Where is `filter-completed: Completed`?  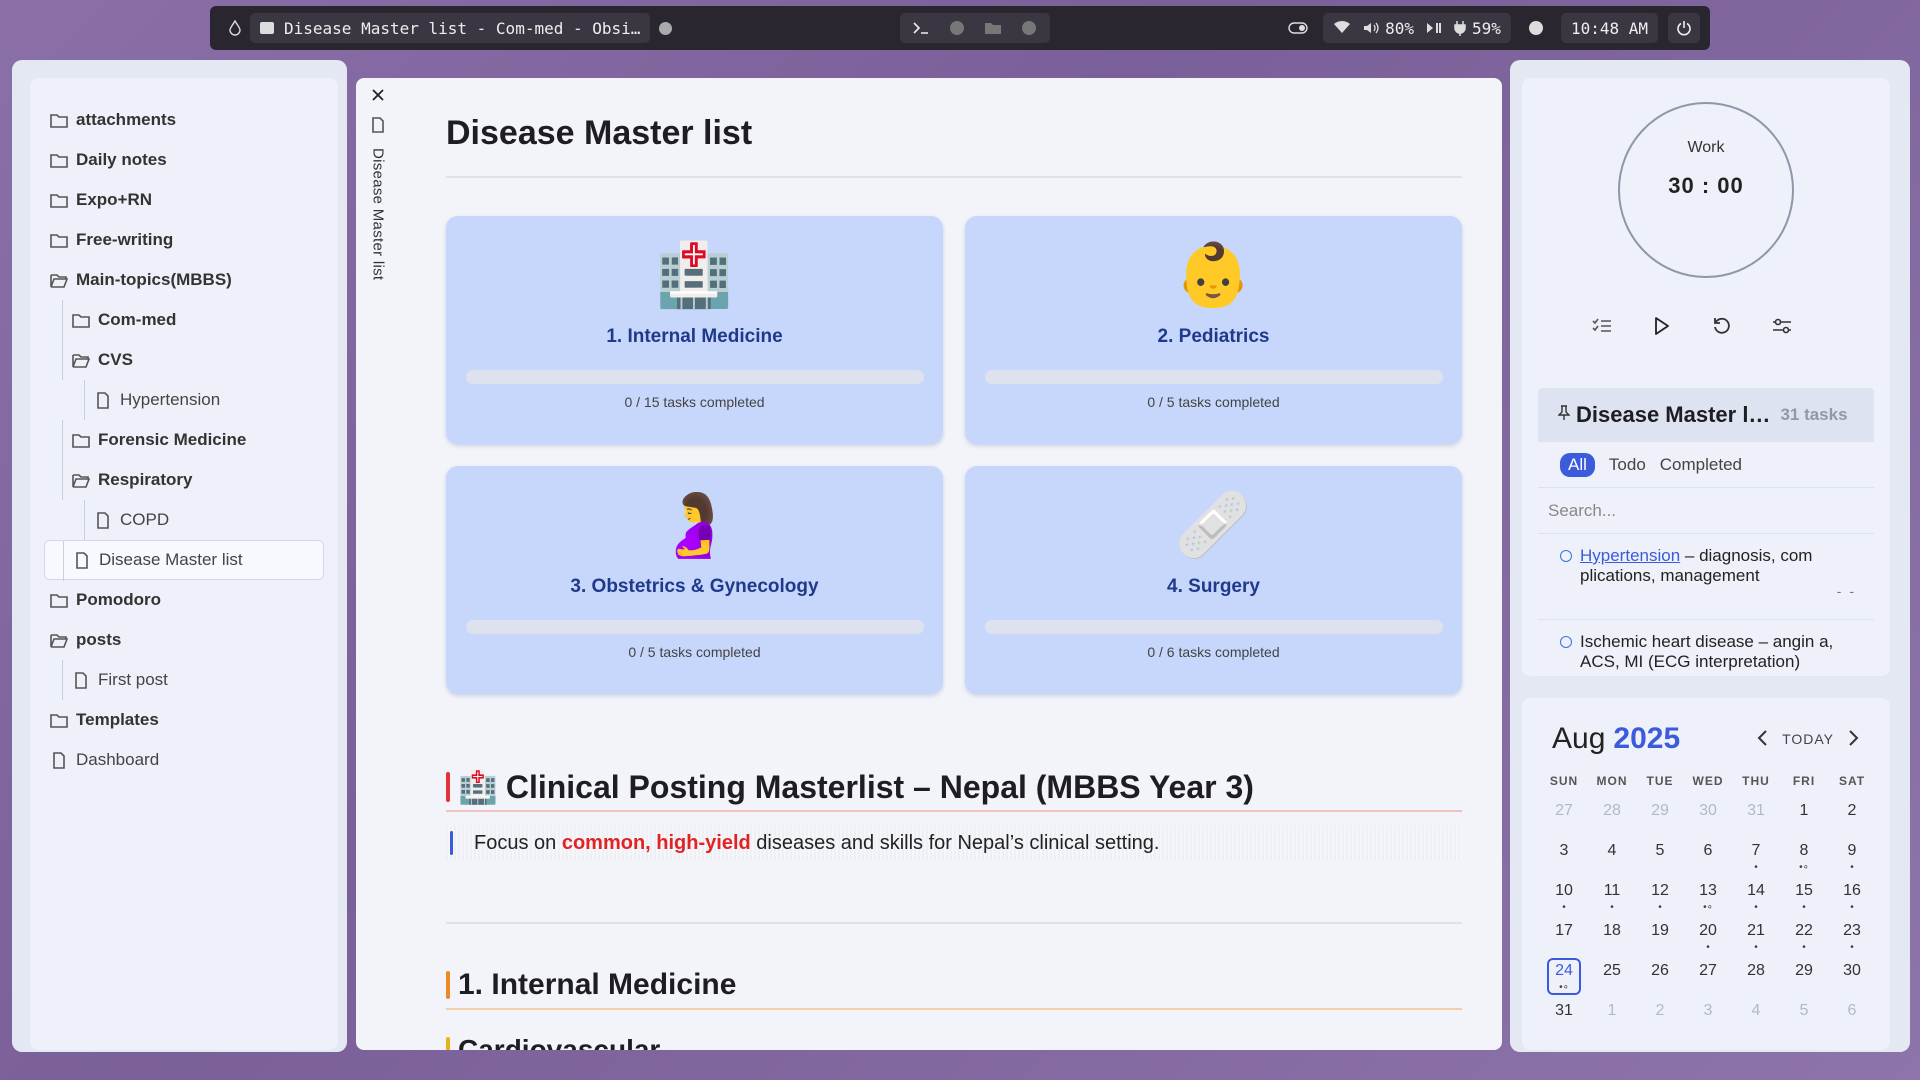 filter-completed: Completed is located at coordinates (1701, 465).